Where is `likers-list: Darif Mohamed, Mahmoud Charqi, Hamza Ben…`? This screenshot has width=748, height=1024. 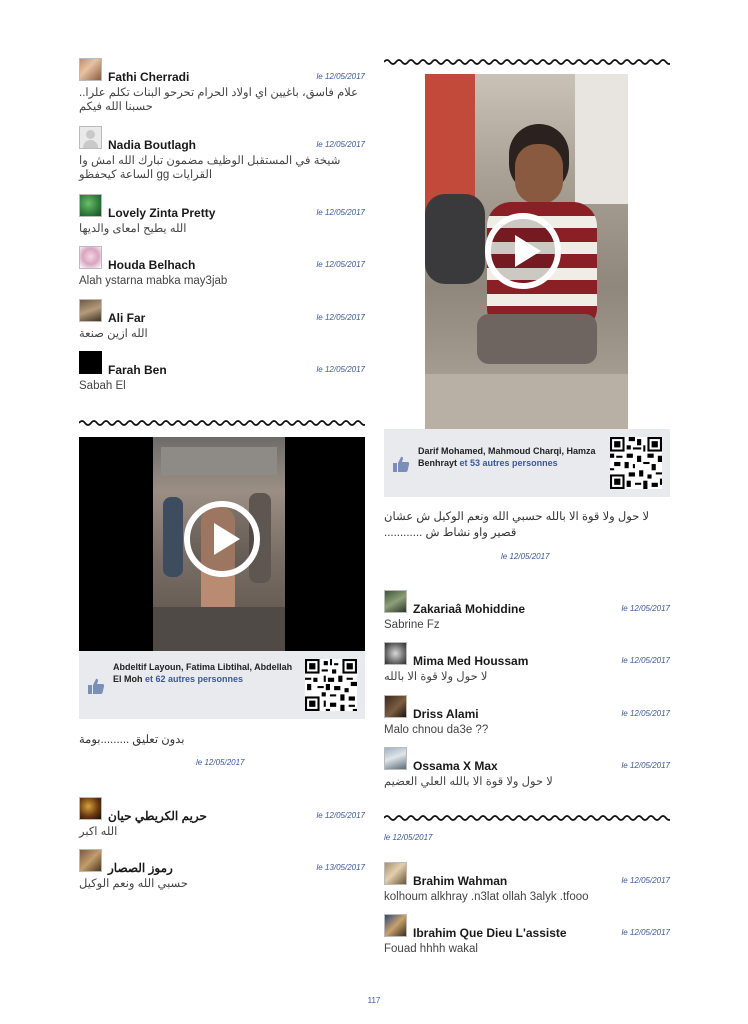
likers-list: Darif Mohamed, Mahmoud Charqi, Hamza Ben… is located at coordinates (508, 457).